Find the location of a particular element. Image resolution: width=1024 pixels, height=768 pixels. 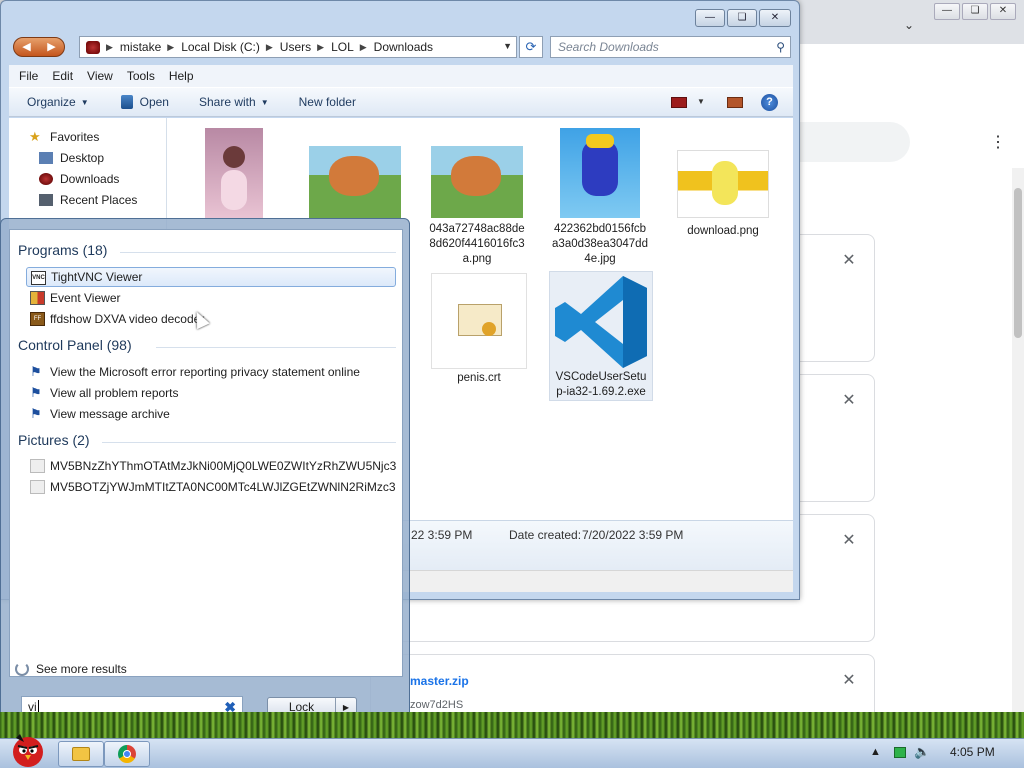

back-forward-buttons: ◀ ▶ is located at coordinates (39, 47).